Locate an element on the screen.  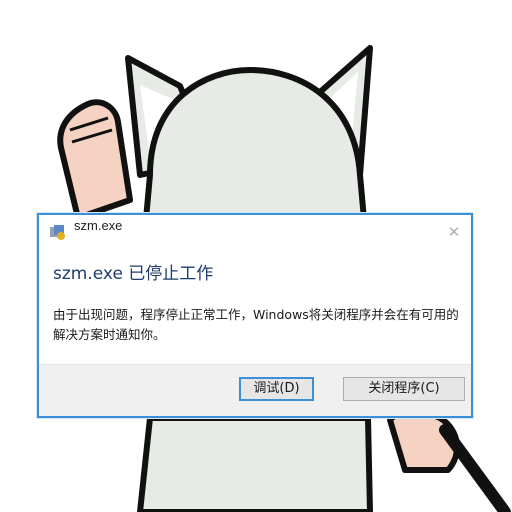
button-bar: 调试(D) 关闭程序(C) is located at coordinates (255, 390).